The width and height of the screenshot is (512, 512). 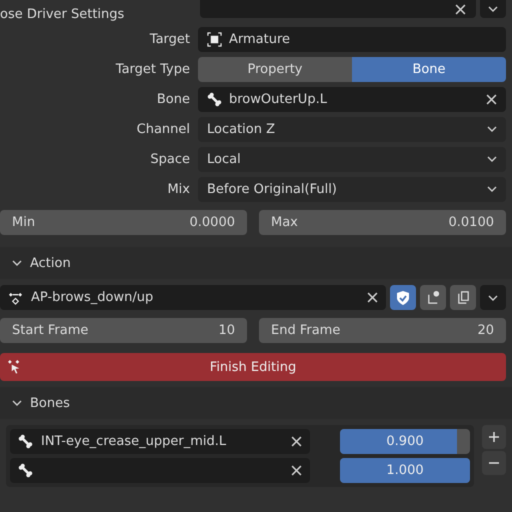 I want to click on weight-slider: 1.000, so click(x=405, y=470).